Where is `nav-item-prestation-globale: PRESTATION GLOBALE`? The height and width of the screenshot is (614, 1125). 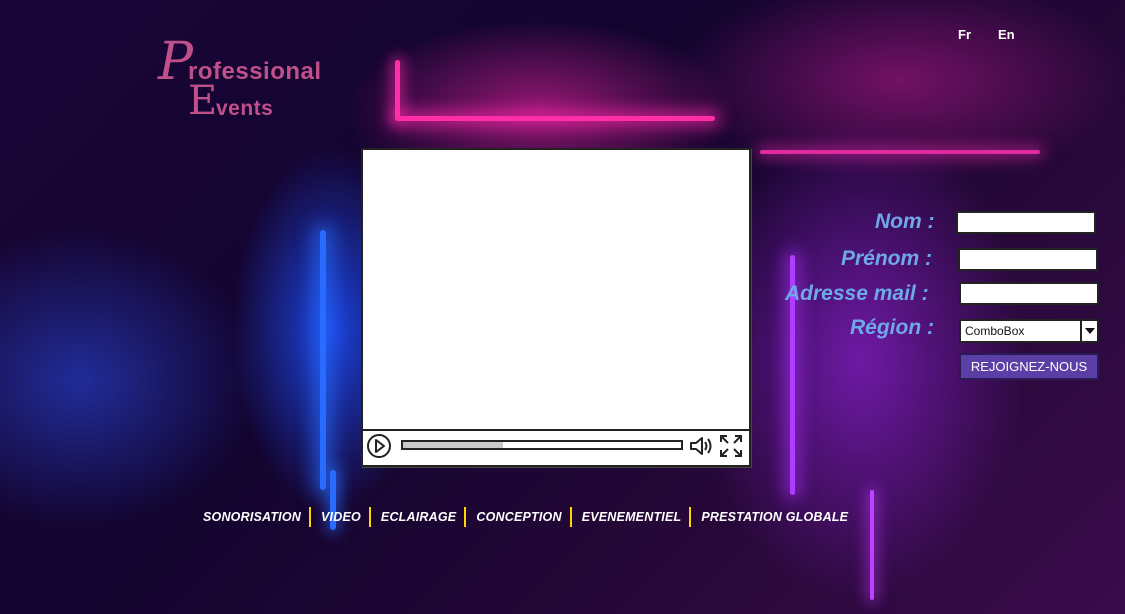
nav-item-prestation-globale: PRESTATION GLOBALE is located at coordinates (776, 517).